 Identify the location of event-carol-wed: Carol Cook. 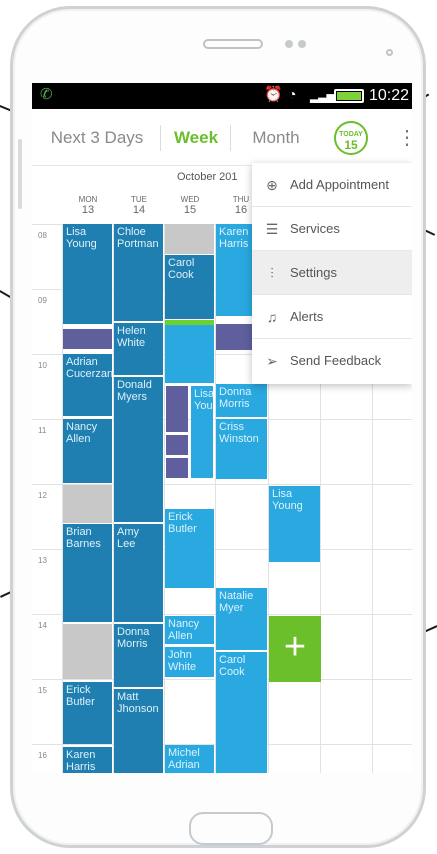
(189, 287).